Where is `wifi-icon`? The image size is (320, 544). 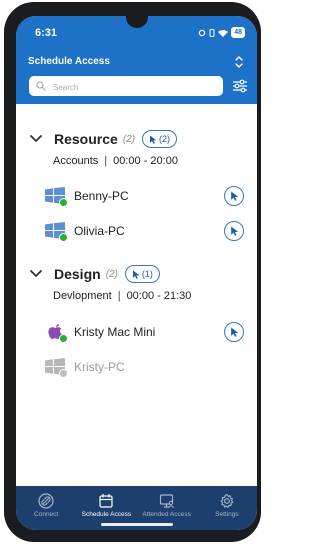 wifi-icon is located at coordinates (223, 33).